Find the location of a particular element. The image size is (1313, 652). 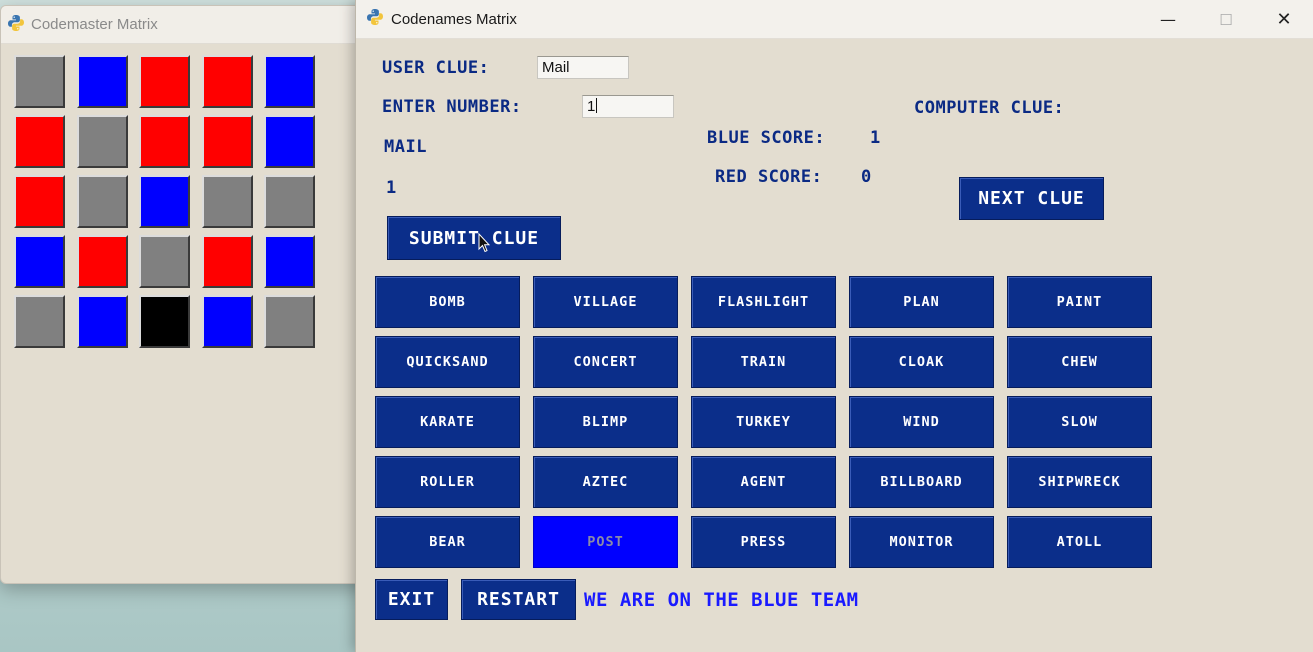

red-score-label: RED SCORE: is located at coordinates (769, 177).